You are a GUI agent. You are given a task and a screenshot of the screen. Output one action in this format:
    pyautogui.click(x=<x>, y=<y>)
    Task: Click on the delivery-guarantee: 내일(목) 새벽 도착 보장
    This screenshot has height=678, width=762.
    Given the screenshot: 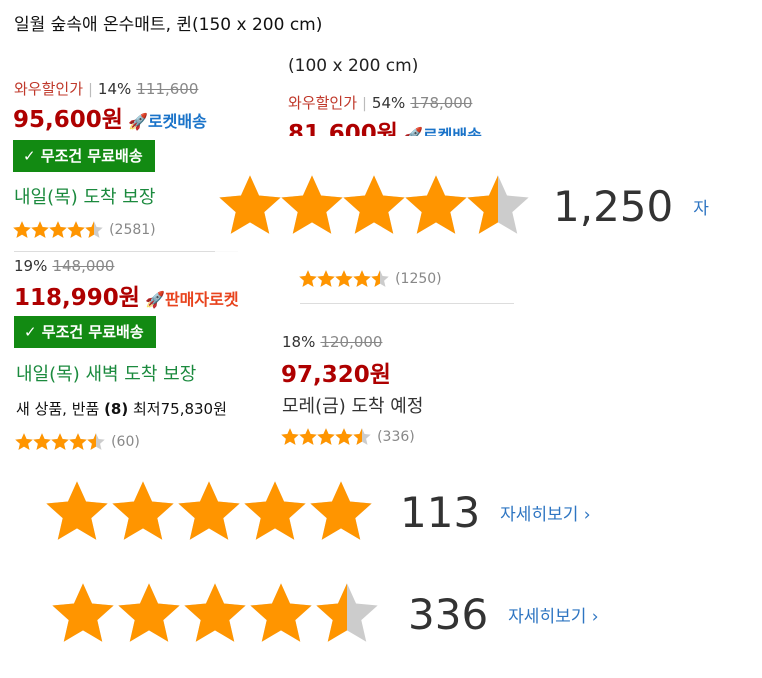 What is the action you would take?
    pyautogui.click(x=106, y=374)
    